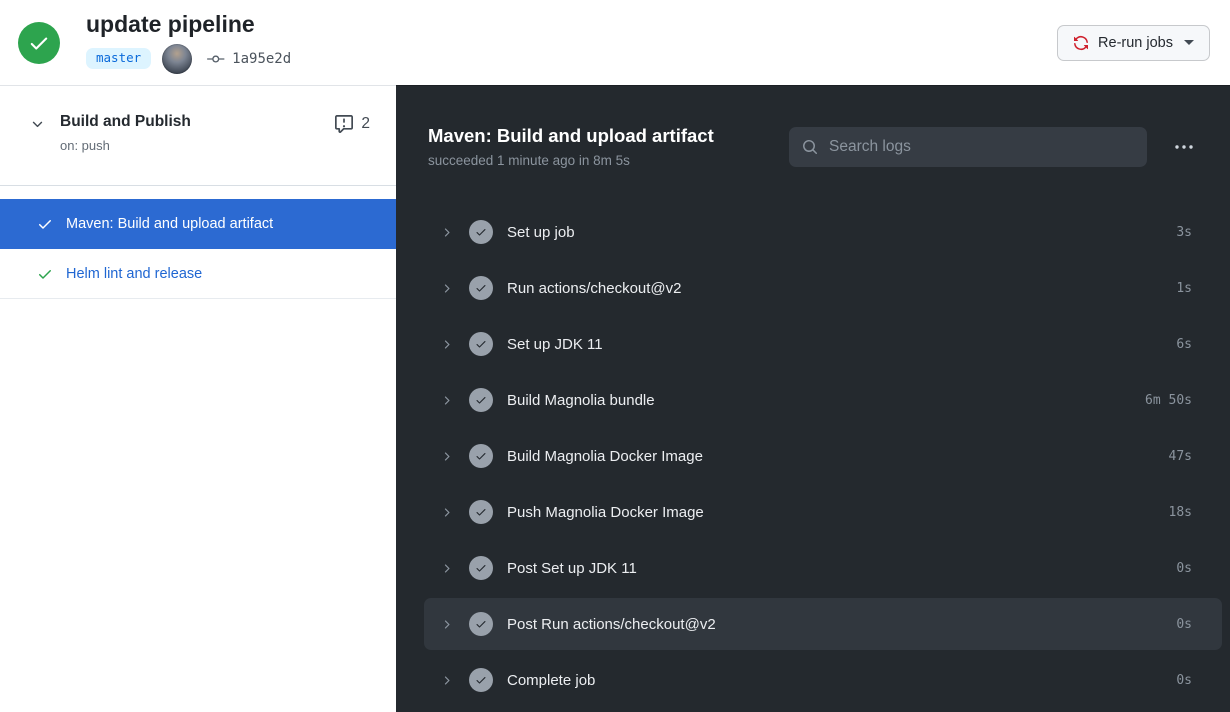  I want to click on log-settings-button, so click(1184, 147).